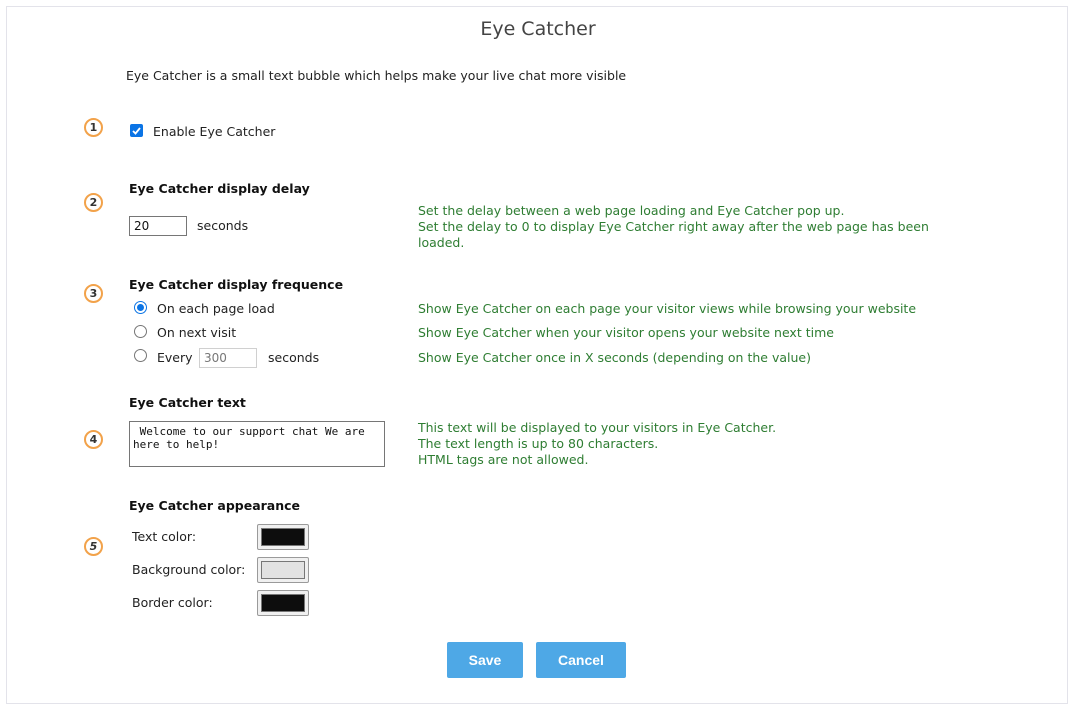 The width and height of the screenshot is (1076, 712). What do you see at coordinates (189, 569) in the screenshot?
I see `background-color-label: Background color:` at bounding box center [189, 569].